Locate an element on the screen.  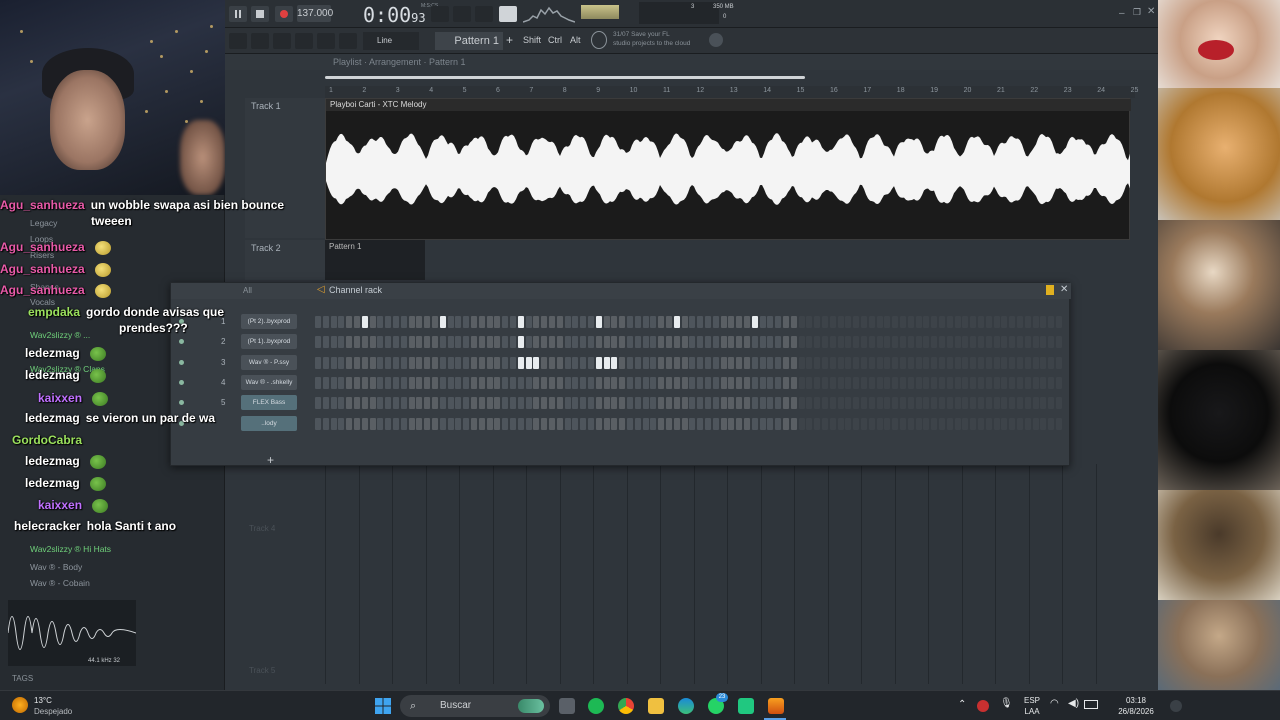
chat-username: Agu_sanhueza is located at coordinates (42, 247).